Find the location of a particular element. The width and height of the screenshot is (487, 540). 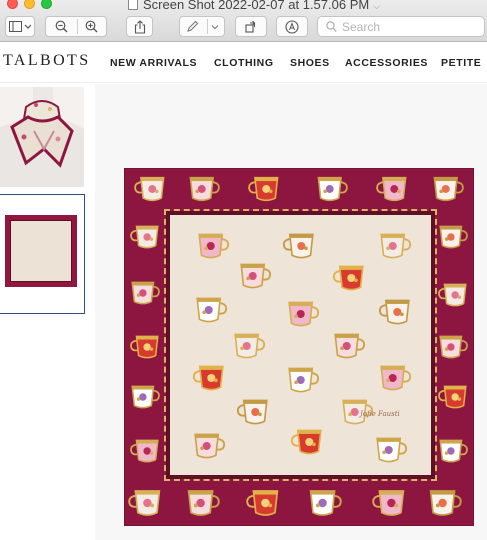

search-field: Search is located at coordinates (401, 26).